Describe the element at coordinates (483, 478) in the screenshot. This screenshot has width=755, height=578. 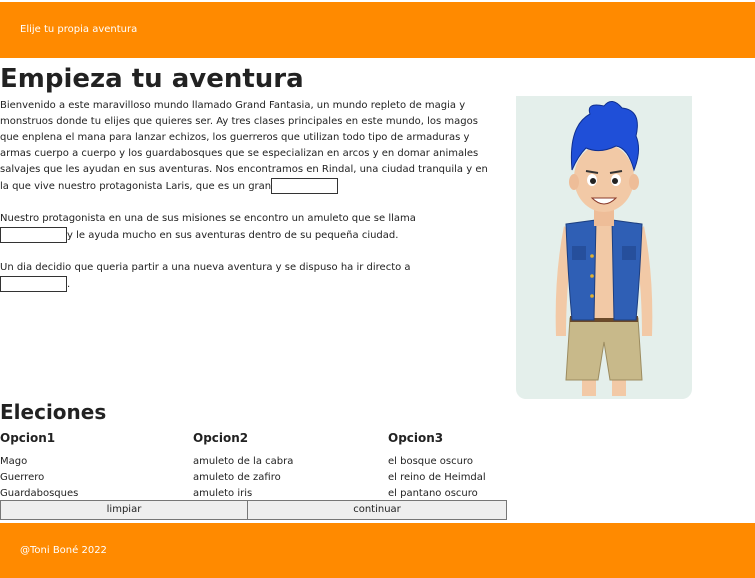
I see `option-3-reino-heimdal: el reino de Heimdal` at that location.